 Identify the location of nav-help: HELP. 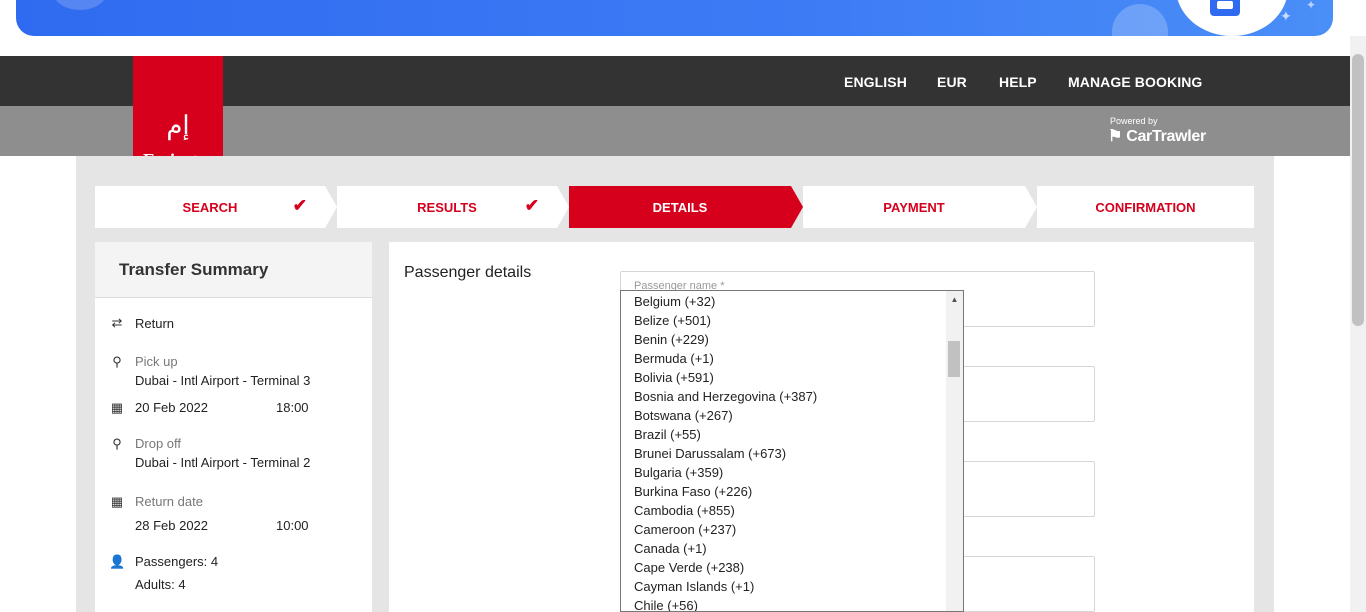
(1018, 82).